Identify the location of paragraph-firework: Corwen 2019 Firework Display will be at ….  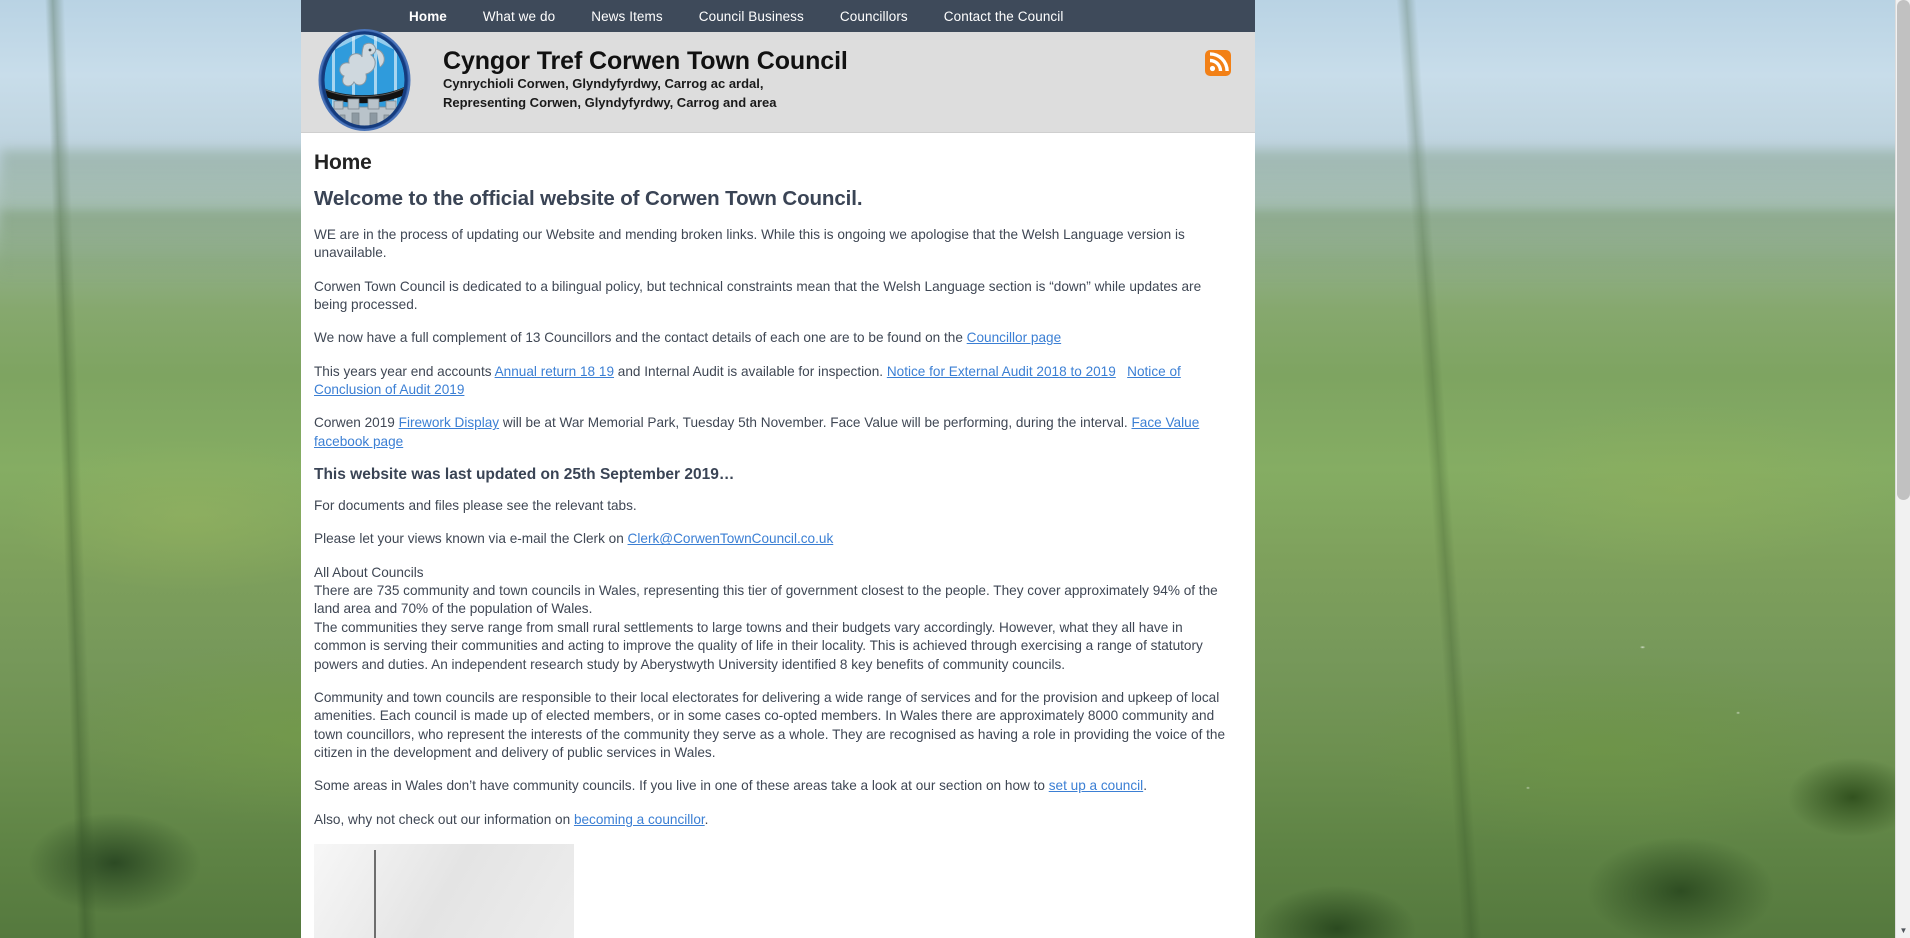
(772, 432).